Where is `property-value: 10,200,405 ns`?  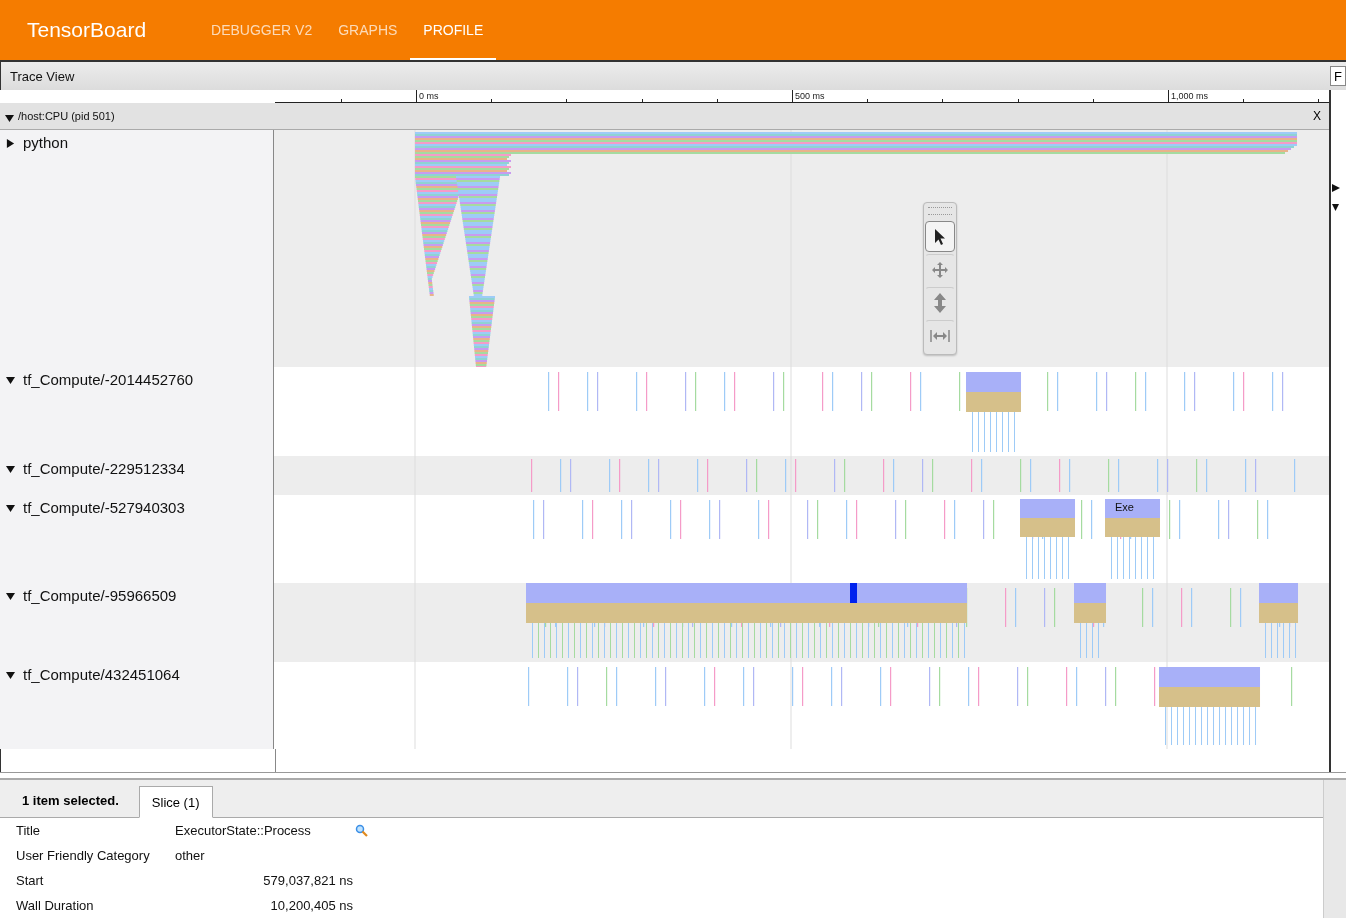
property-value: 10,200,405 ns is located at coordinates (311, 906).